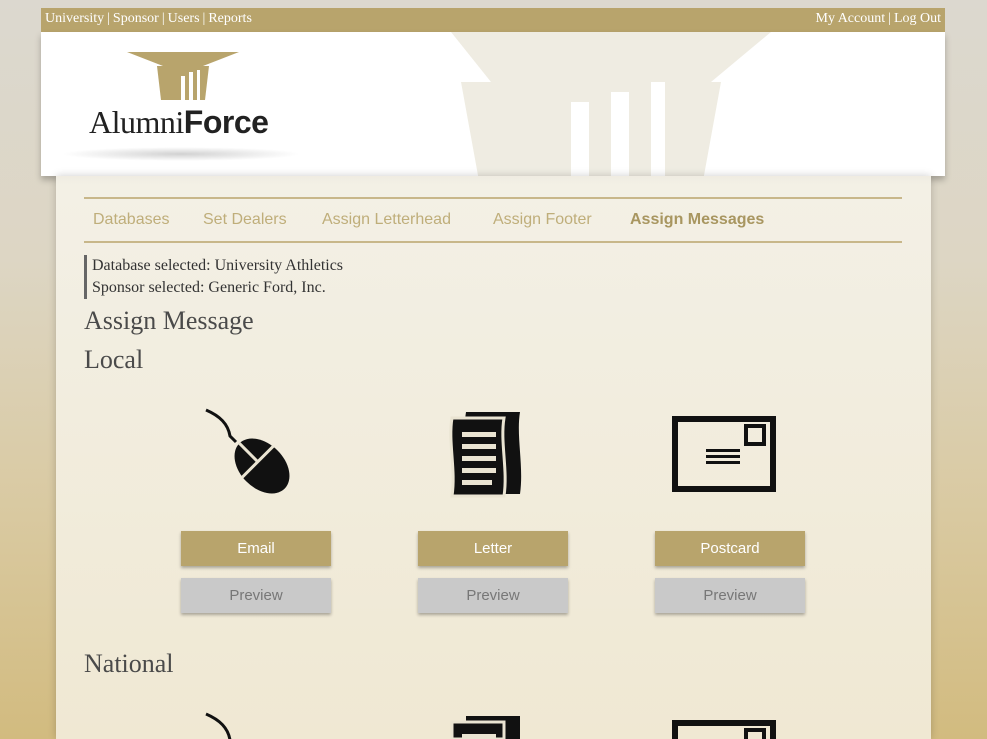 This screenshot has height=739, width=987. I want to click on email-button: Email, so click(256, 548).